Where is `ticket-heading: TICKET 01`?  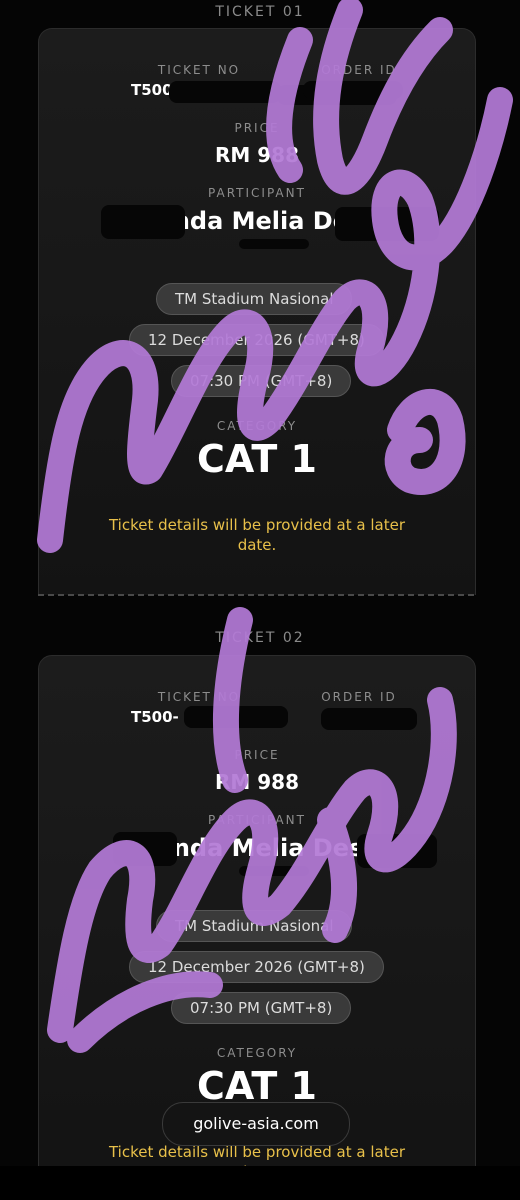
ticket-heading: TICKET 01 is located at coordinates (260, 12).